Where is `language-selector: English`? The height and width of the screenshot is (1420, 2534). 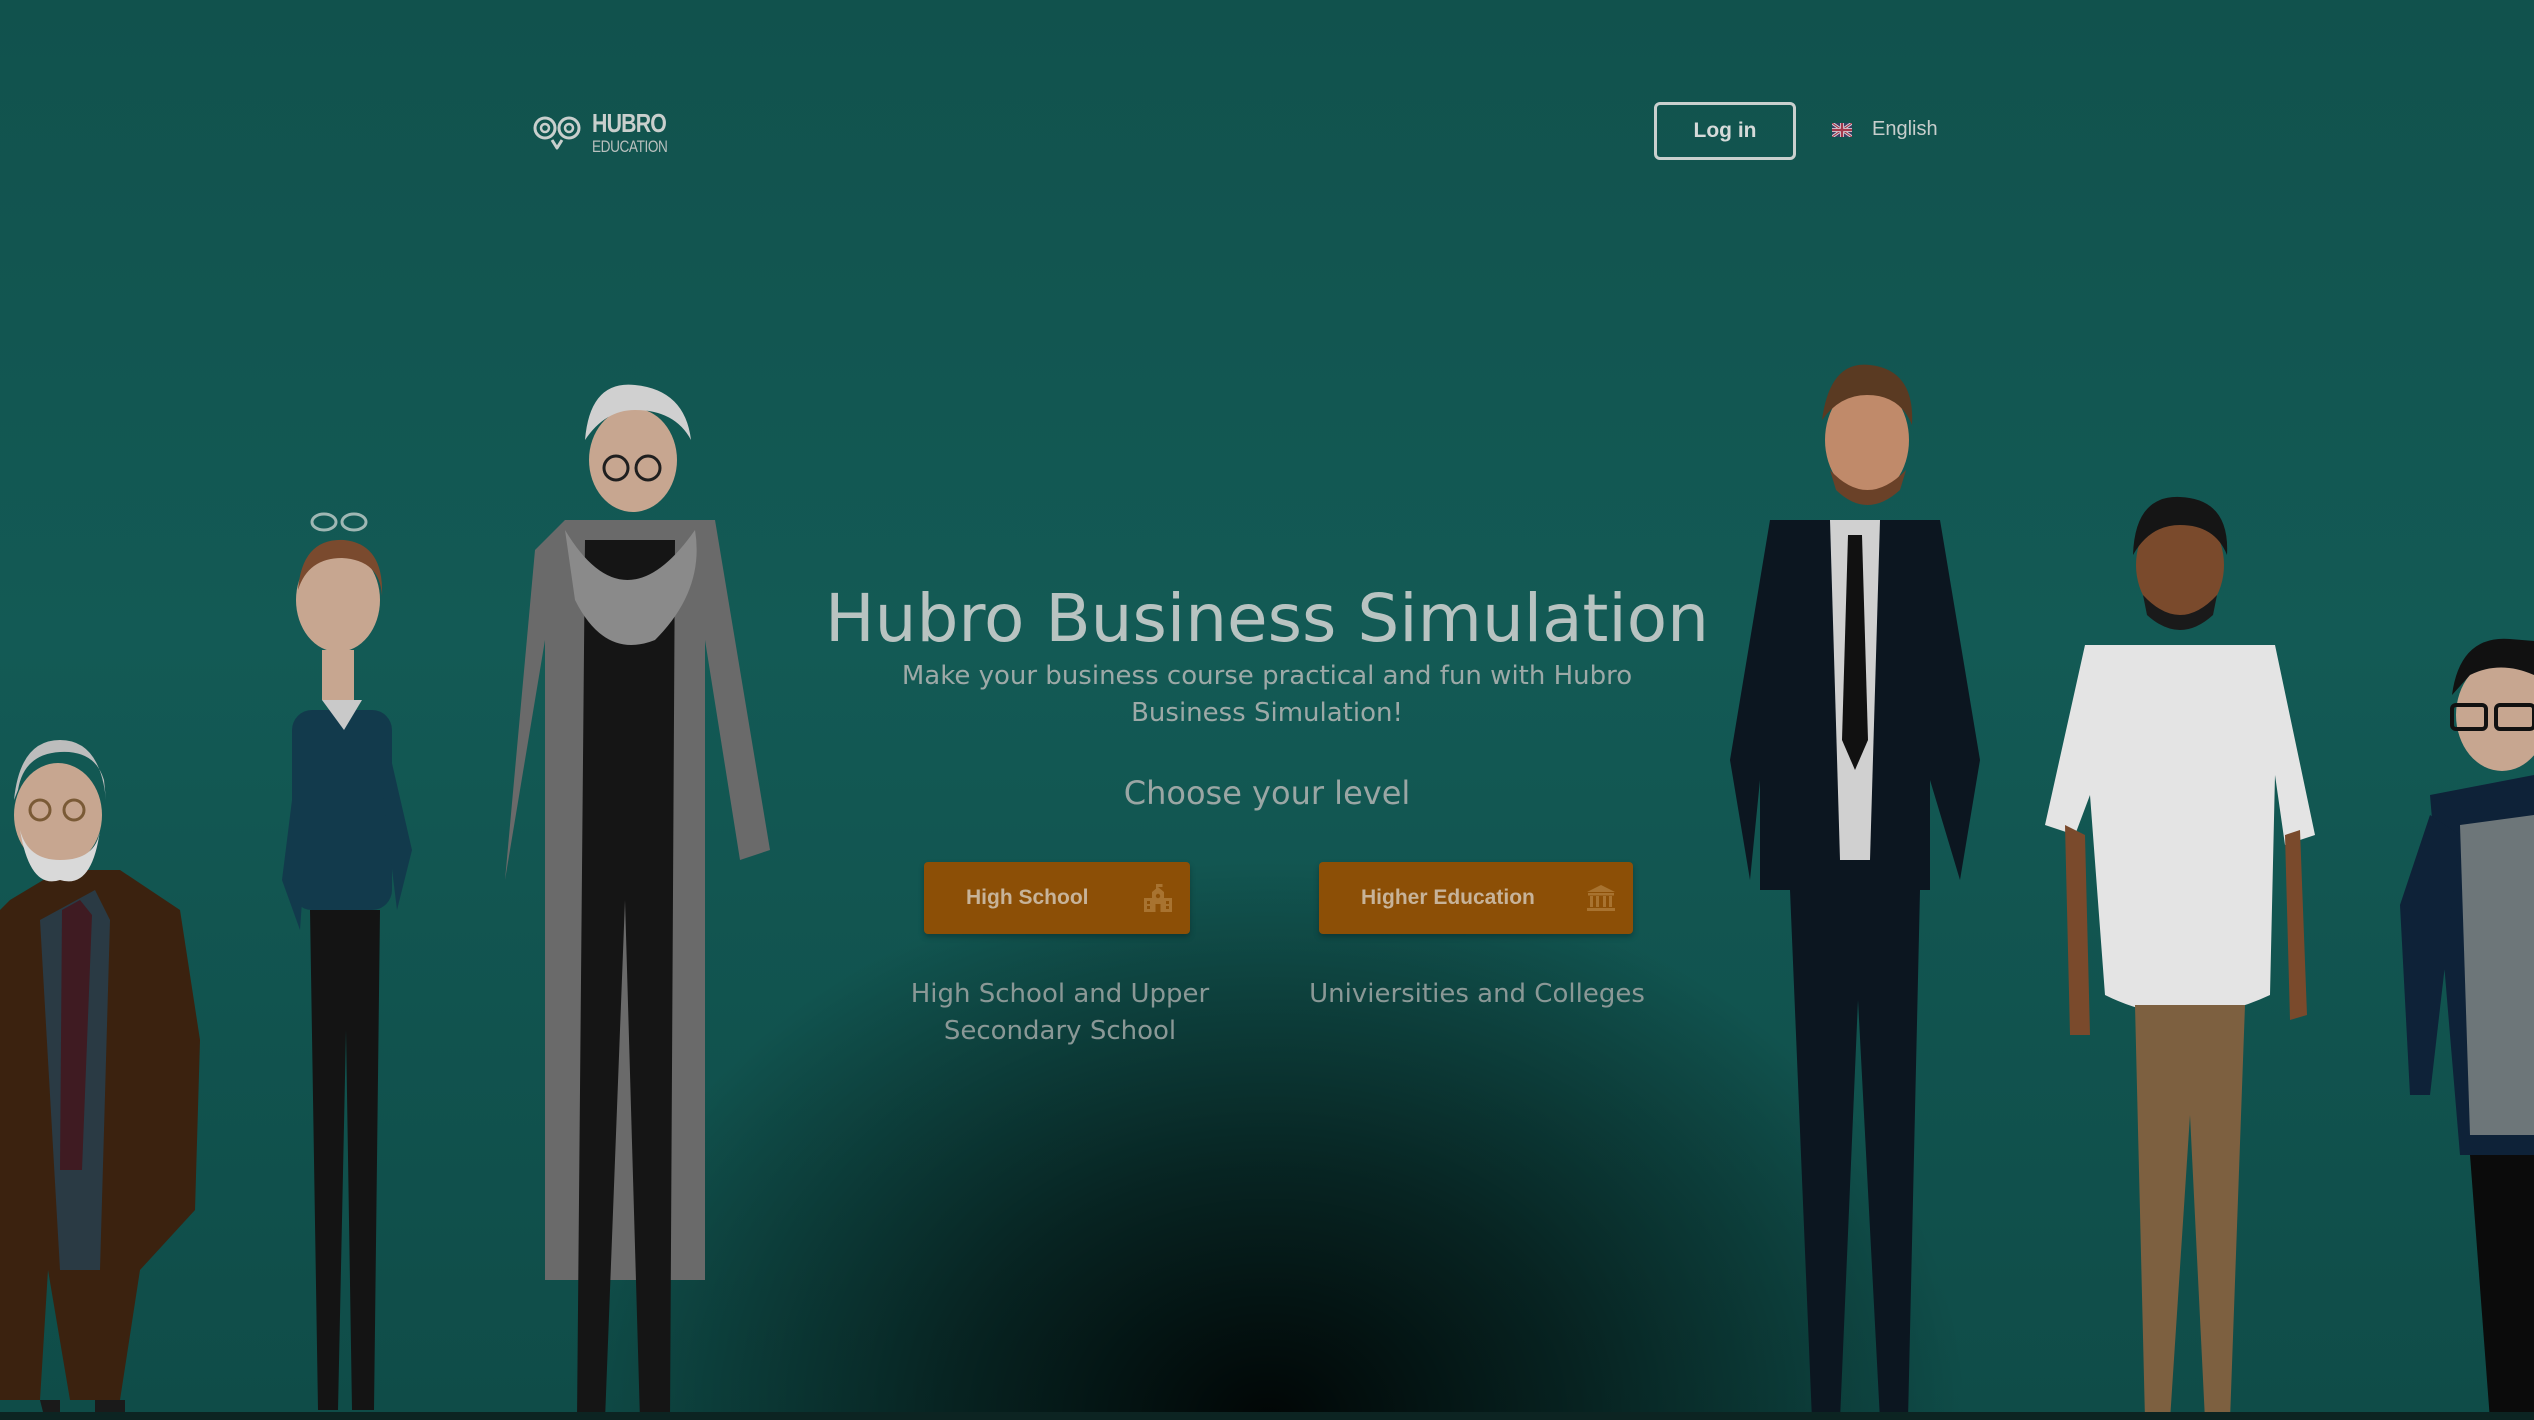
language-selector: English is located at coordinates (1885, 129).